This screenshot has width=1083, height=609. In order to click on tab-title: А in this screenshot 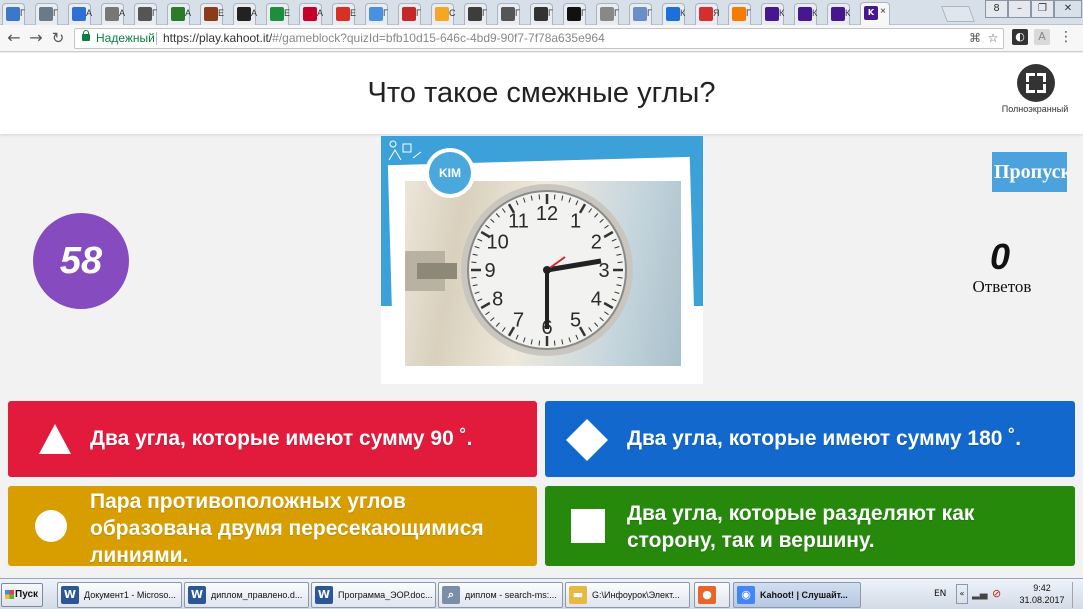, I will do `click(254, 13)`.